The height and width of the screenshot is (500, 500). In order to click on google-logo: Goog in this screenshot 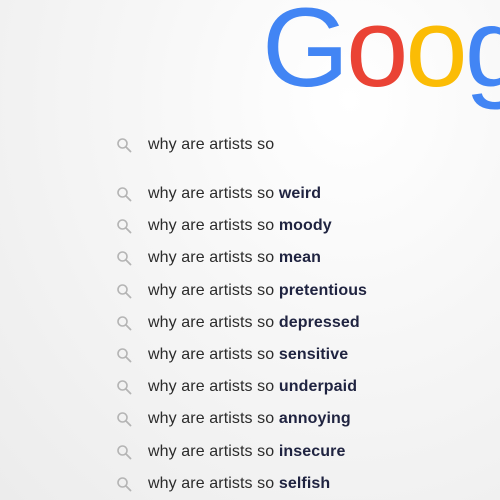, I will do `click(381, 52)`.